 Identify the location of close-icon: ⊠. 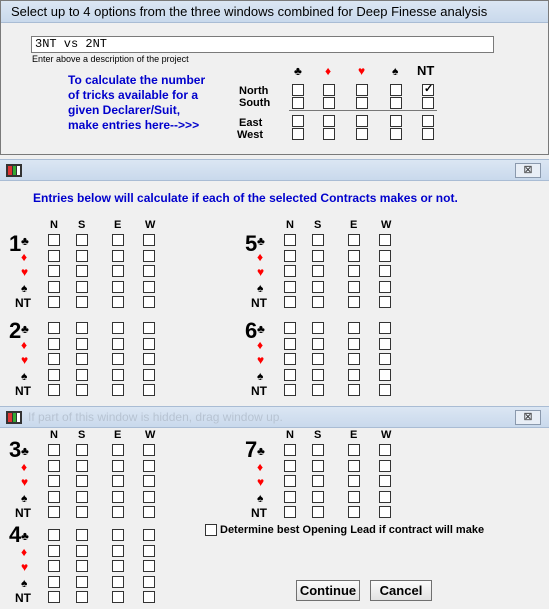
(528, 170).